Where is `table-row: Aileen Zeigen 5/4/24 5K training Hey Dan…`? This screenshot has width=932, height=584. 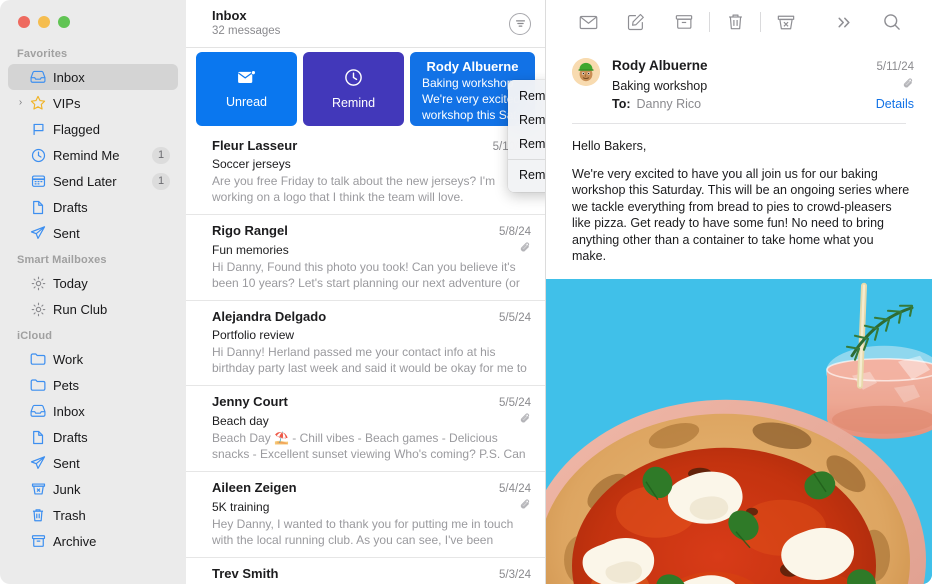
table-row: Aileen Zeigen 5/4/24 5K training Hey Dan… is located at coordinates (365, 515).